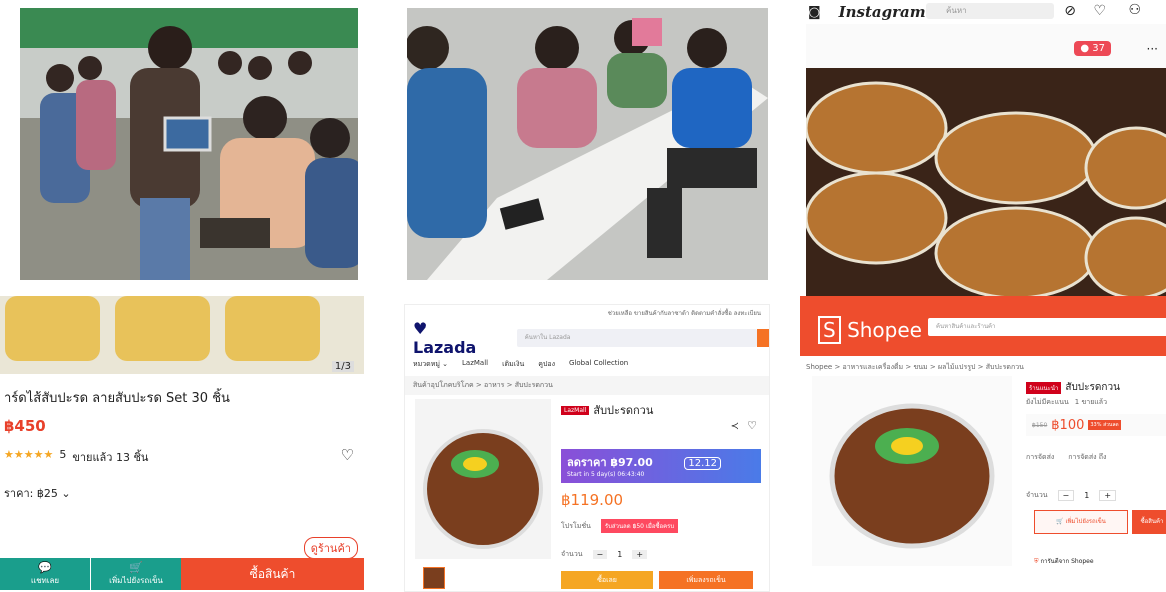  What do you see at coordinates (430, 364) in the screenshot?
I see `categories-menu: หมวดหมู่ ⌄` at bounding box center [430, 364].